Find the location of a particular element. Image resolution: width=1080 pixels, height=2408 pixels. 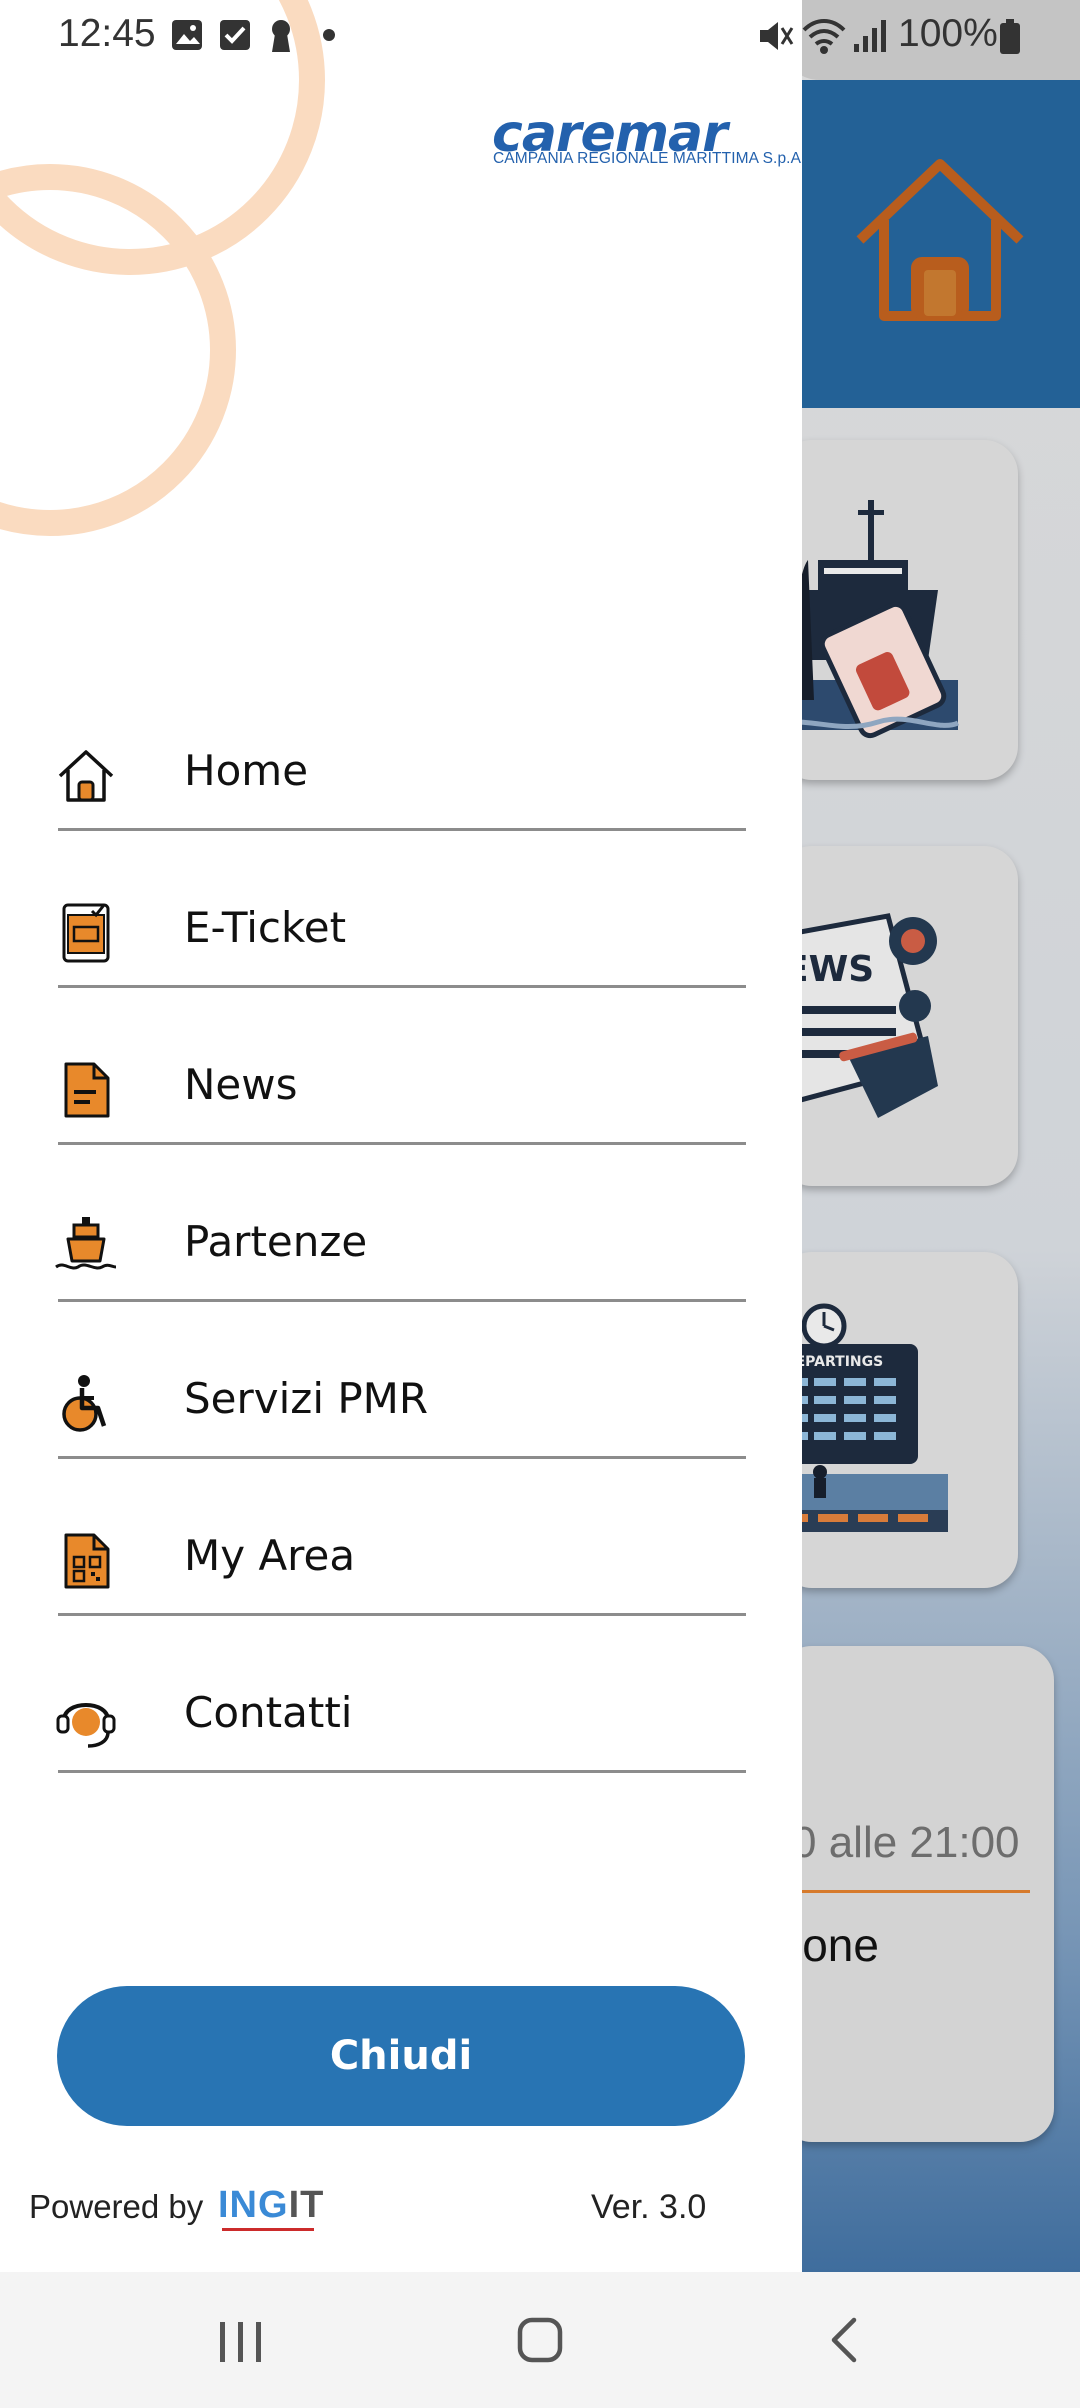

battery-percentage: 100% is located at coordinates (948, 33).